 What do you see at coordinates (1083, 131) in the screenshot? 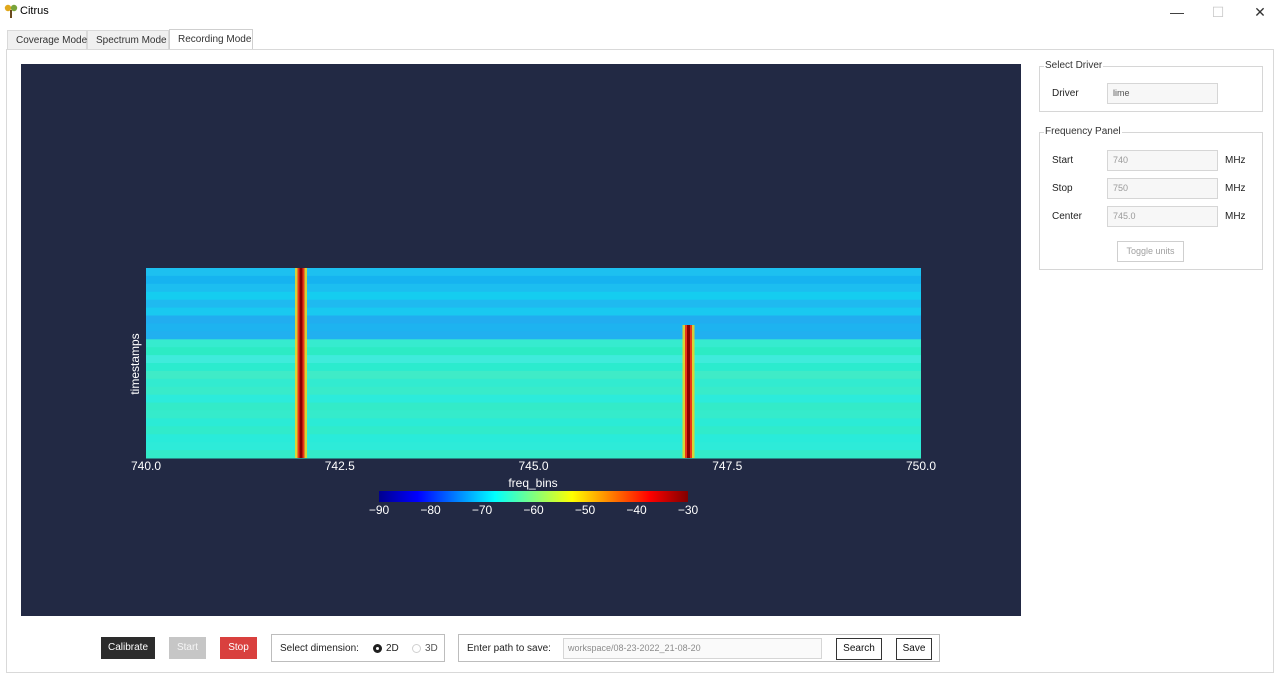
I see `frequency-panel-title: Frequency Panel` at bounding box center [1083, 131].